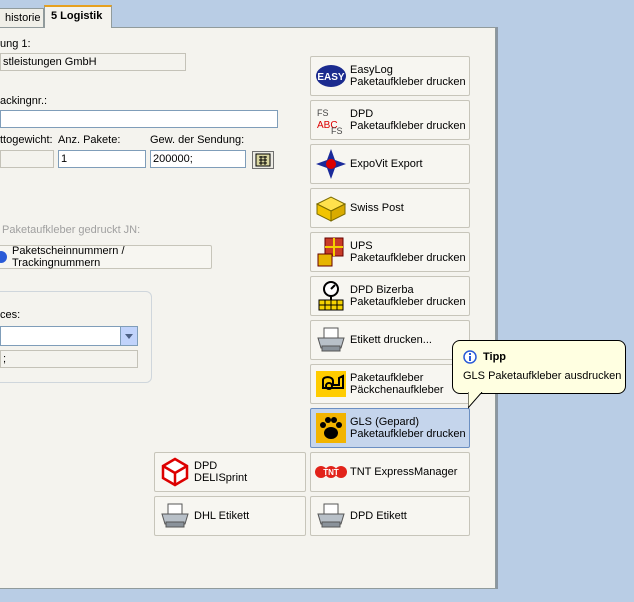 The width and height of the screenshot is (634, 602). What do you see at coordinates (470, 357) in the screenshot?
I see `info-icon` at bounding box center [470, 357].